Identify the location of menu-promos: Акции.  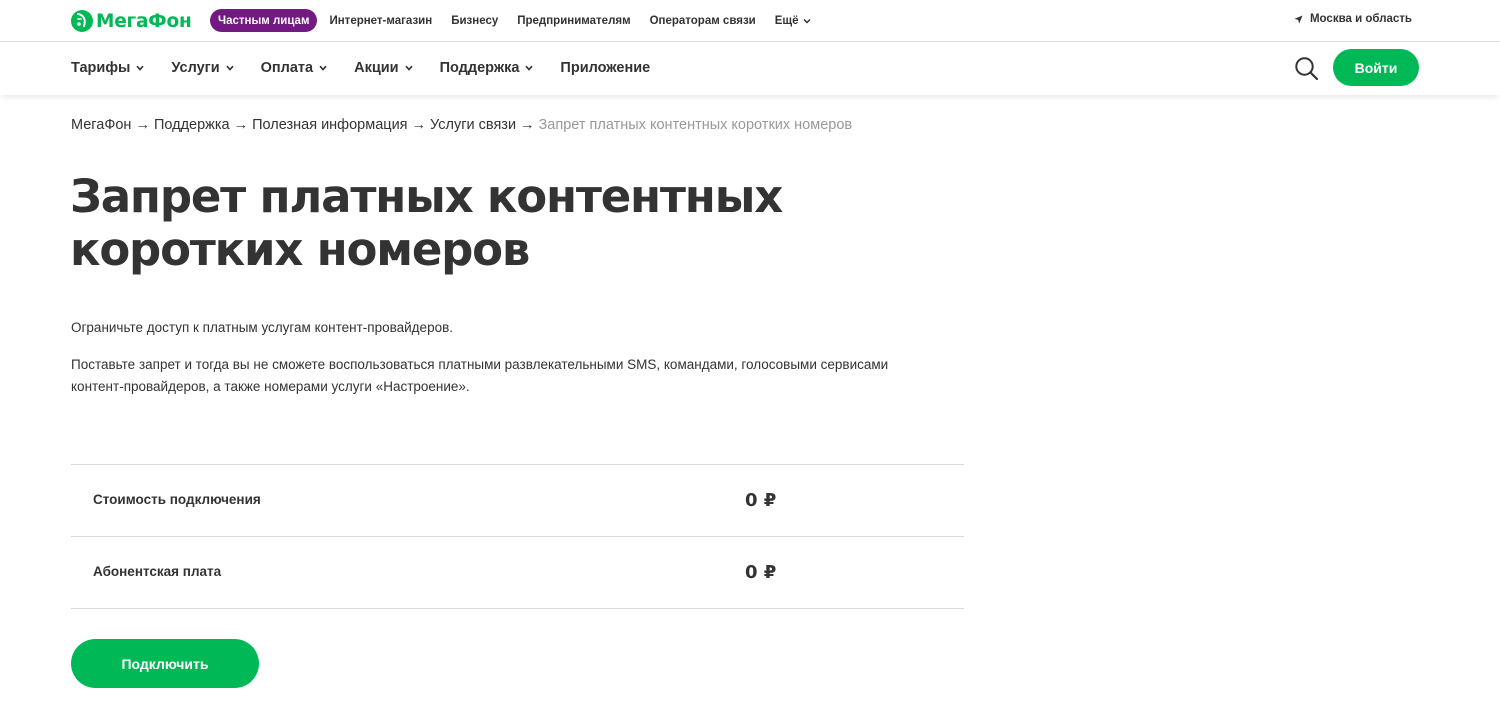
(383, 68).